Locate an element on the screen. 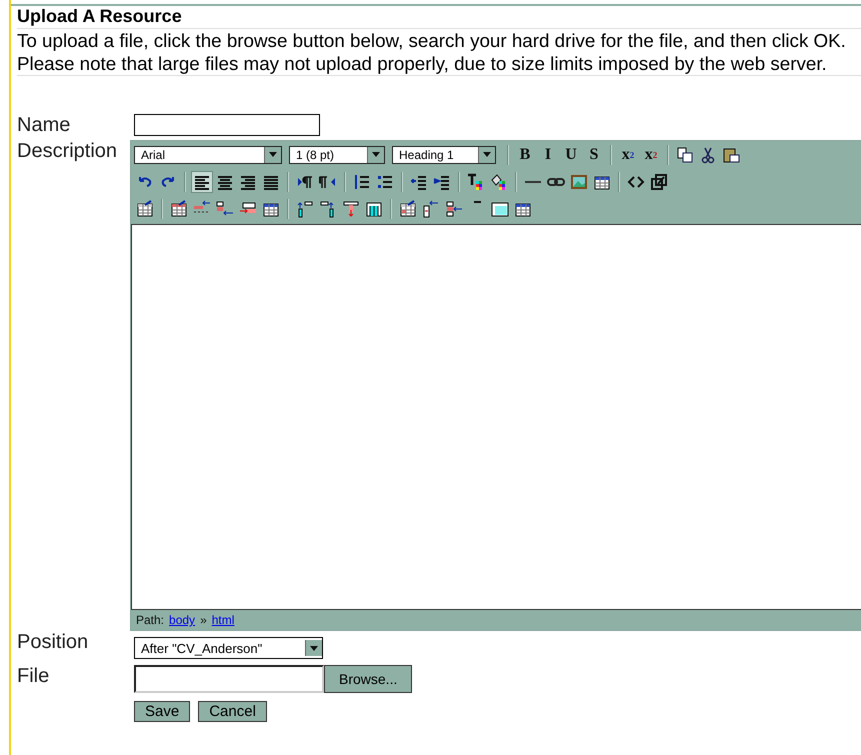 This screenshot has width=861, height=755. horizontal-rule-icon is located at coordinates (533, 181).